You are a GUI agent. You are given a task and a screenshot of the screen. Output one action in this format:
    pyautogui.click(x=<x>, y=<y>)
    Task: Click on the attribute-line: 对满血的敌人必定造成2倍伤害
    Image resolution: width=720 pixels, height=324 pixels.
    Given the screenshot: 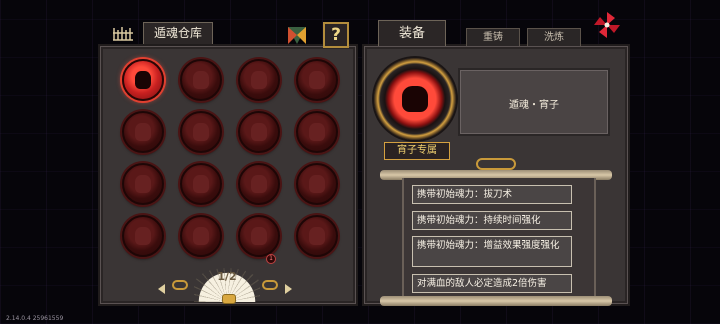 What is the action you would take?
    pyautogui.click(x=492, y=283)
    